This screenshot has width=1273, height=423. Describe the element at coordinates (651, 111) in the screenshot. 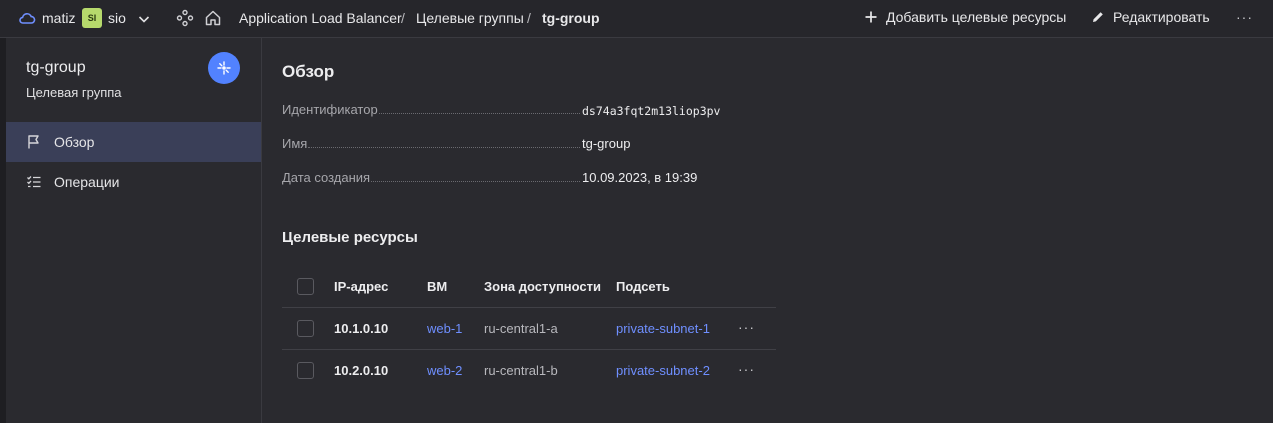

I see `field-value: ds74a3fqt2m13liop3pv` at that location.